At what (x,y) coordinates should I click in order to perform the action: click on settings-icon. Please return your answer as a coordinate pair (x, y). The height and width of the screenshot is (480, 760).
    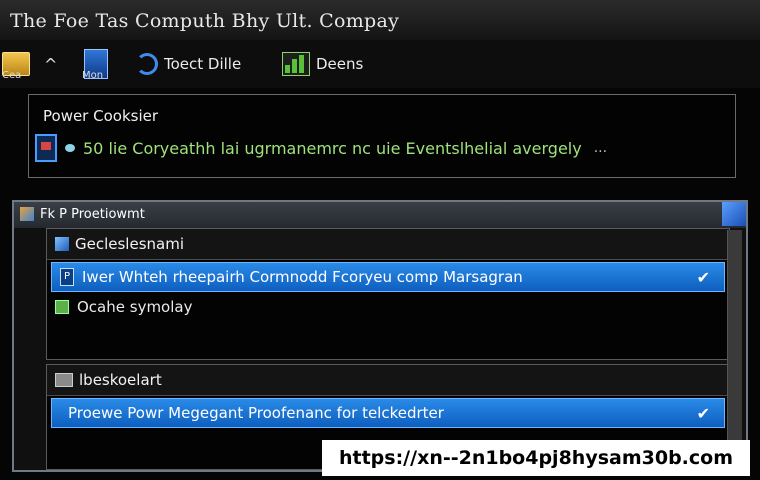
    Looking at the image, I should click on (62, 244).